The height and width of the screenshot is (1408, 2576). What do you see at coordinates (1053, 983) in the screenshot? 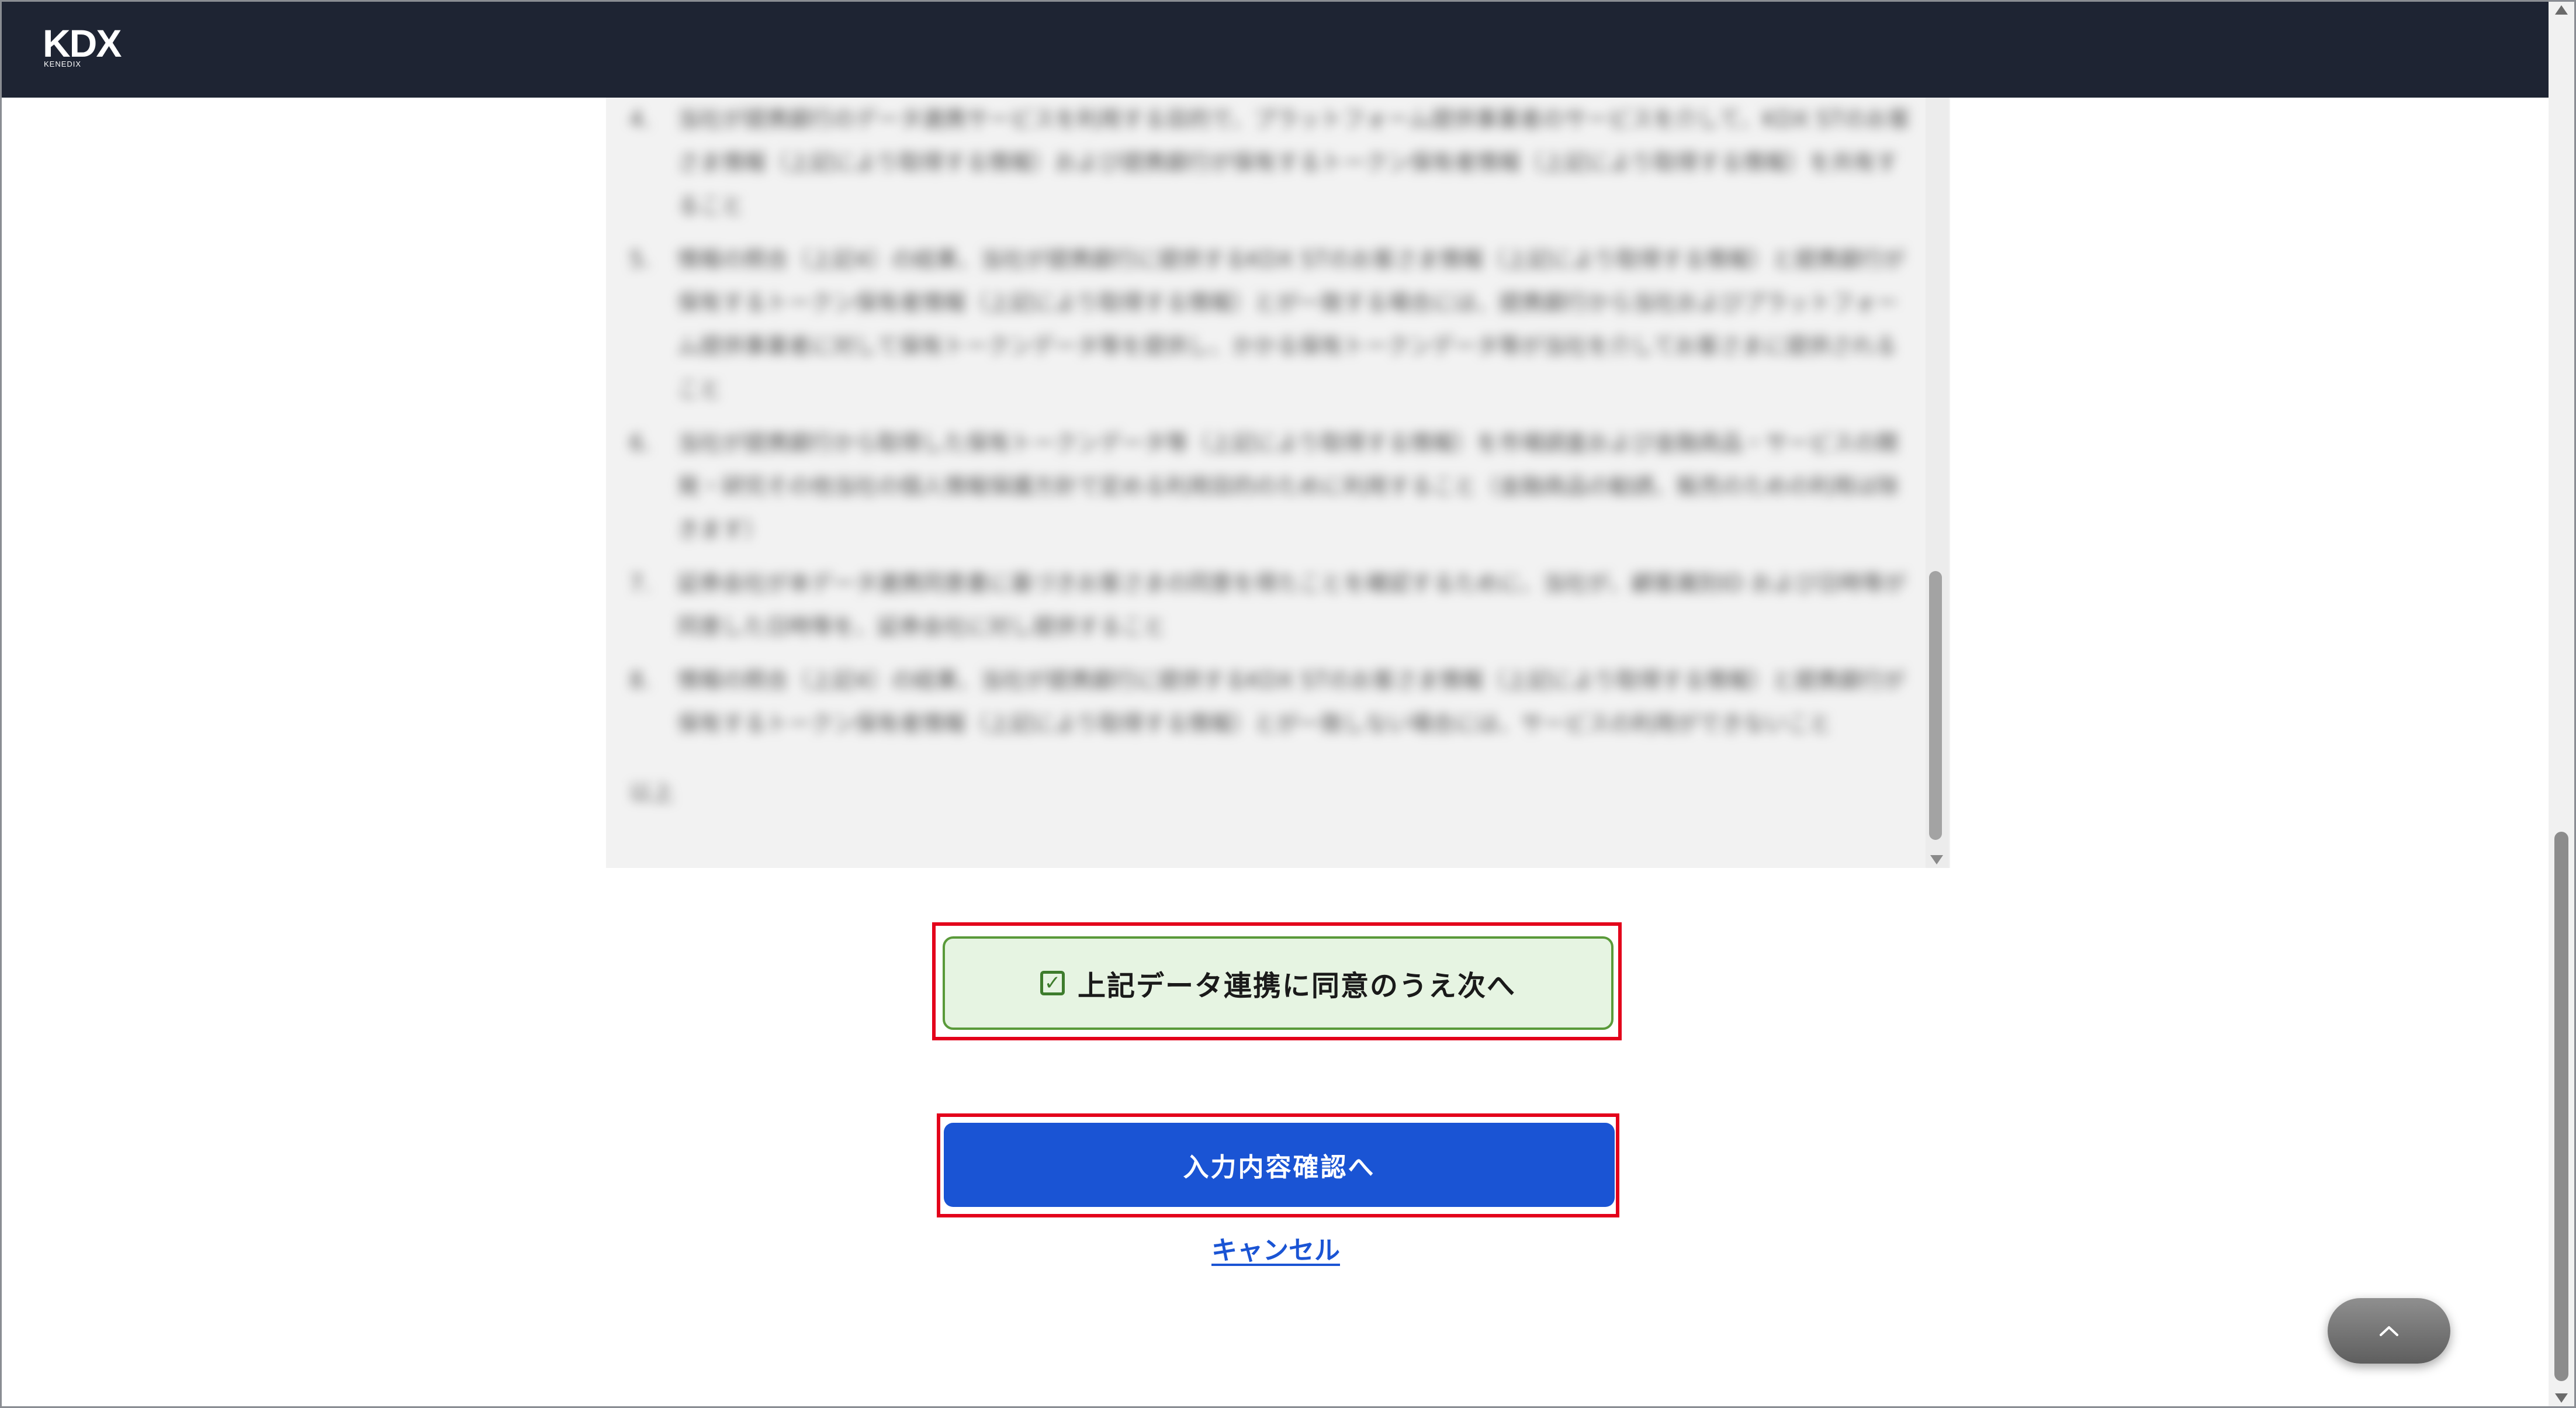
I see `checkbox-checked-icon: ✓` at bounding box center [1053, 983].